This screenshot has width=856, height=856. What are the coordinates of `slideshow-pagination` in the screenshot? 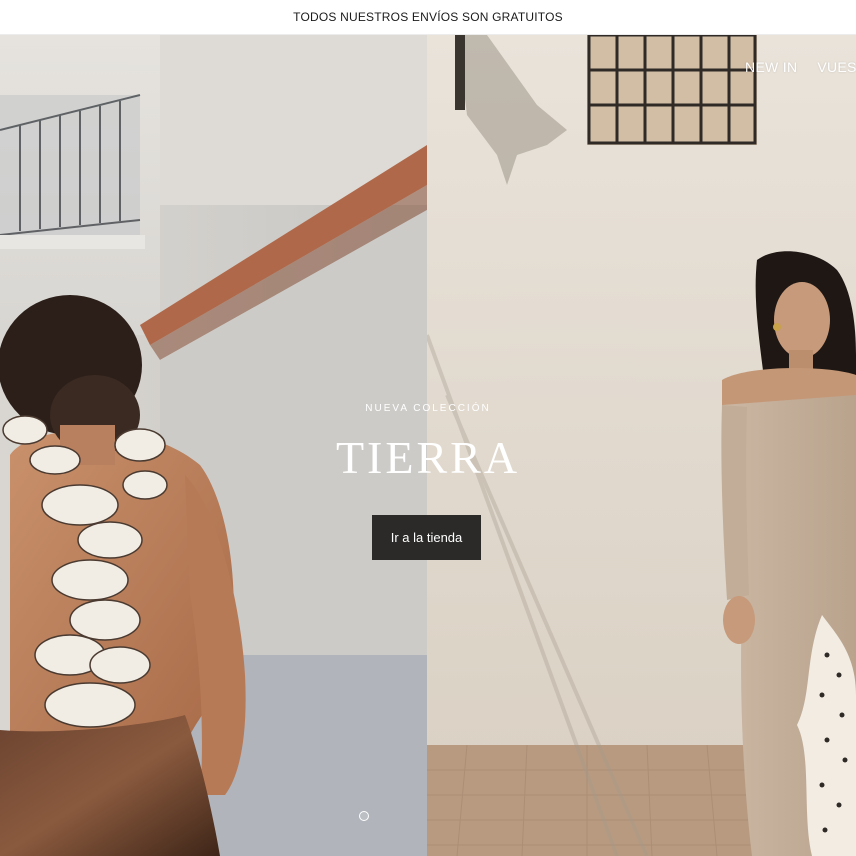 It's located at (364, 816).